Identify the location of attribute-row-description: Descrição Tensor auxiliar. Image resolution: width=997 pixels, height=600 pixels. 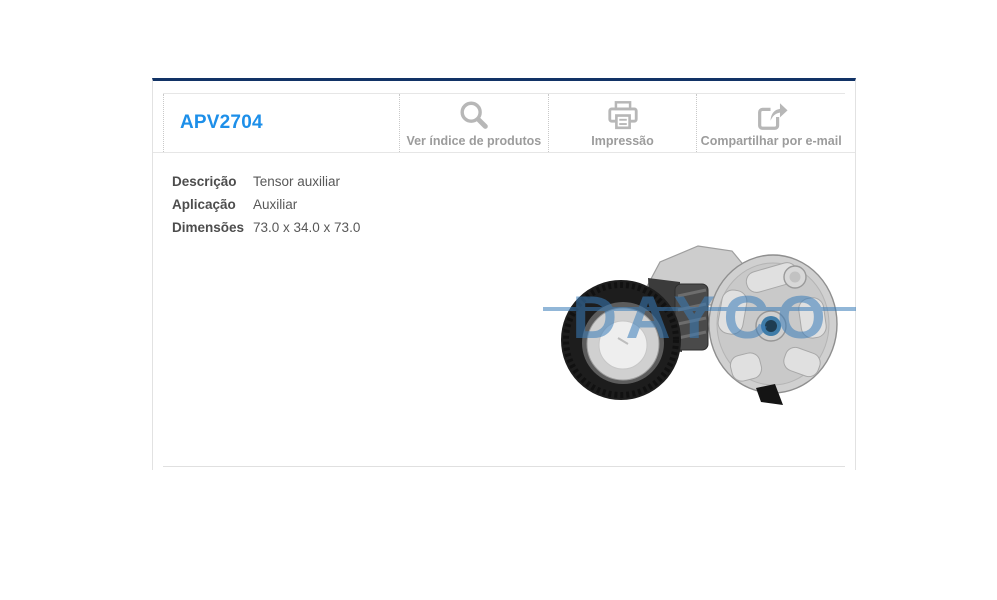
(513, 181).